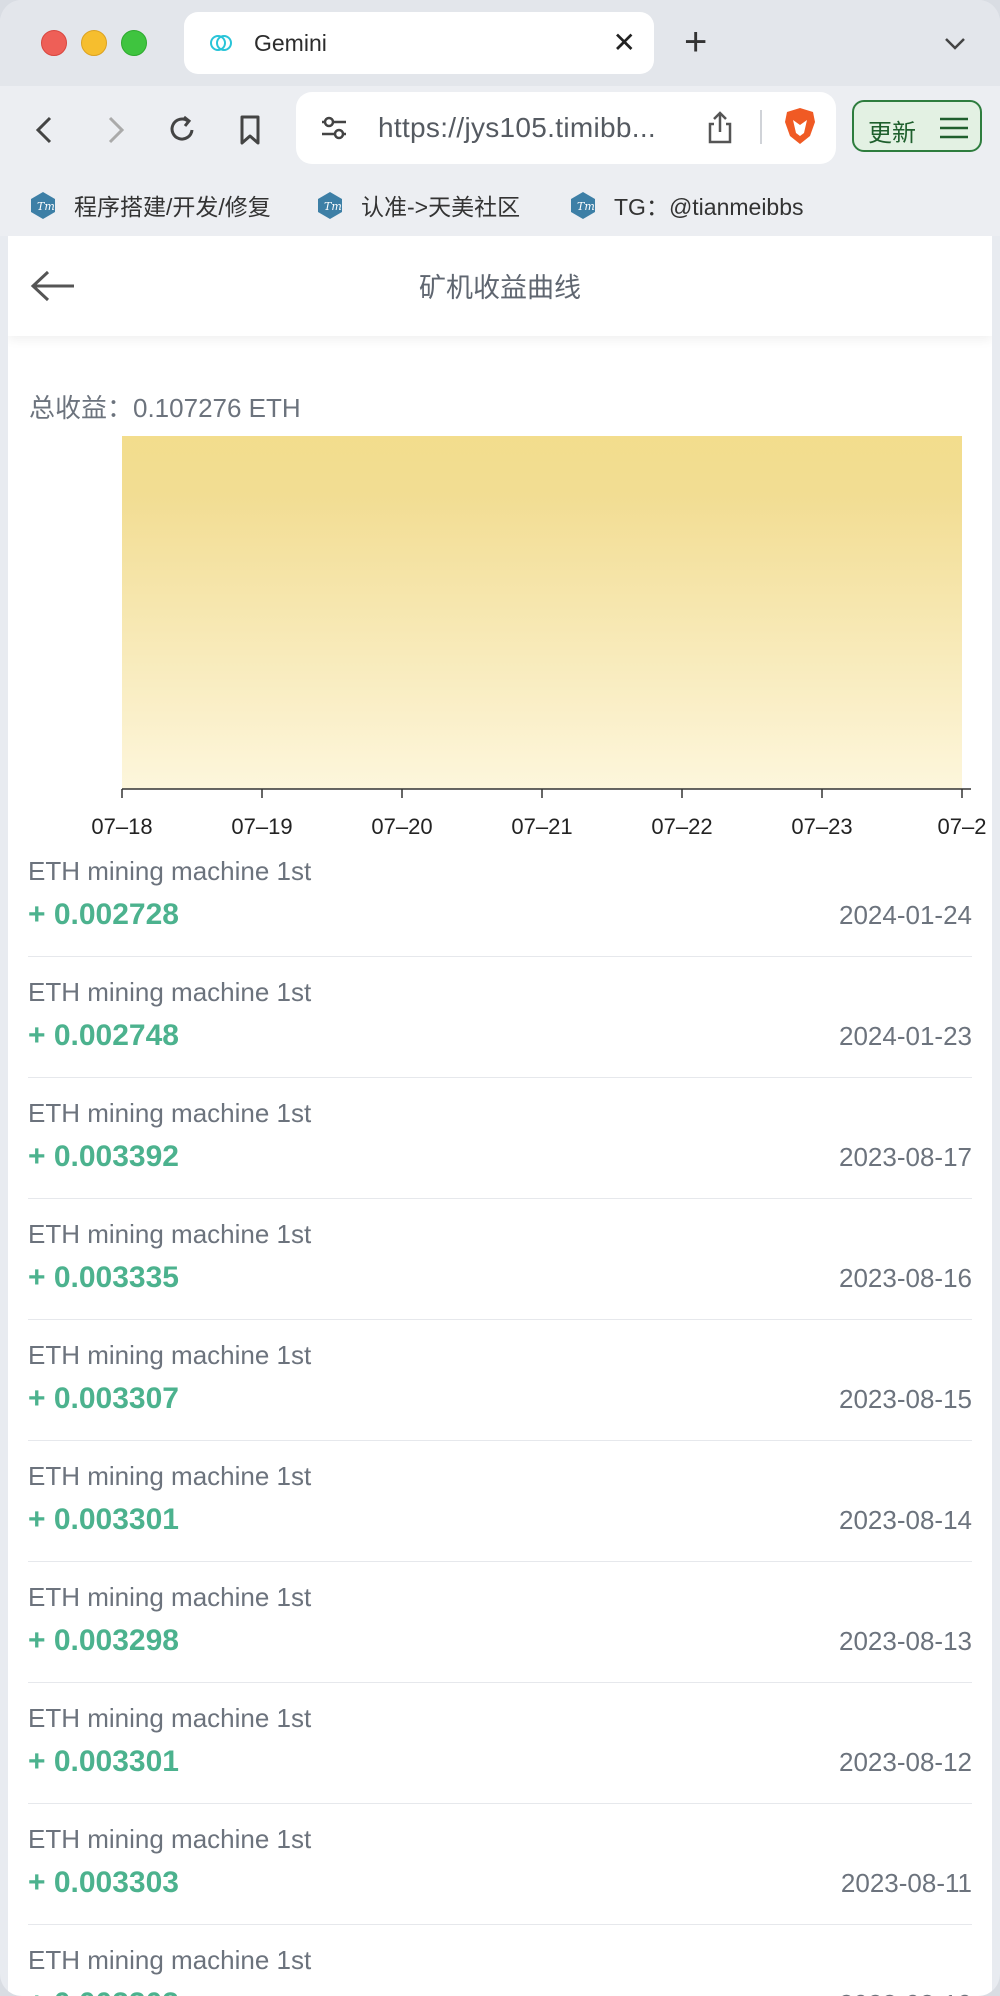 This screenshot has width=1000, height=1996. I want to click on record-date: 2023-08-16, so click(905, 1278).